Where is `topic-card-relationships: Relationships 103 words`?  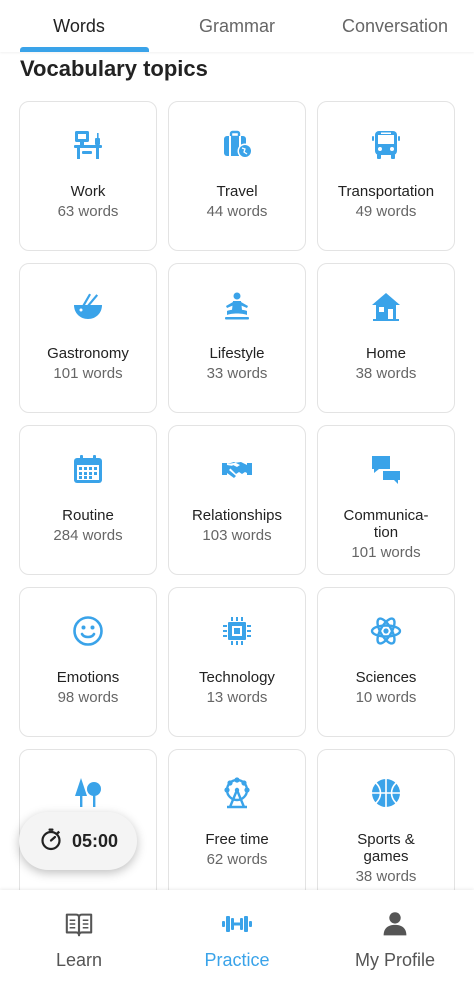
topic-card-relationships: Relationships 103 words is located at coordinates (237, 500).